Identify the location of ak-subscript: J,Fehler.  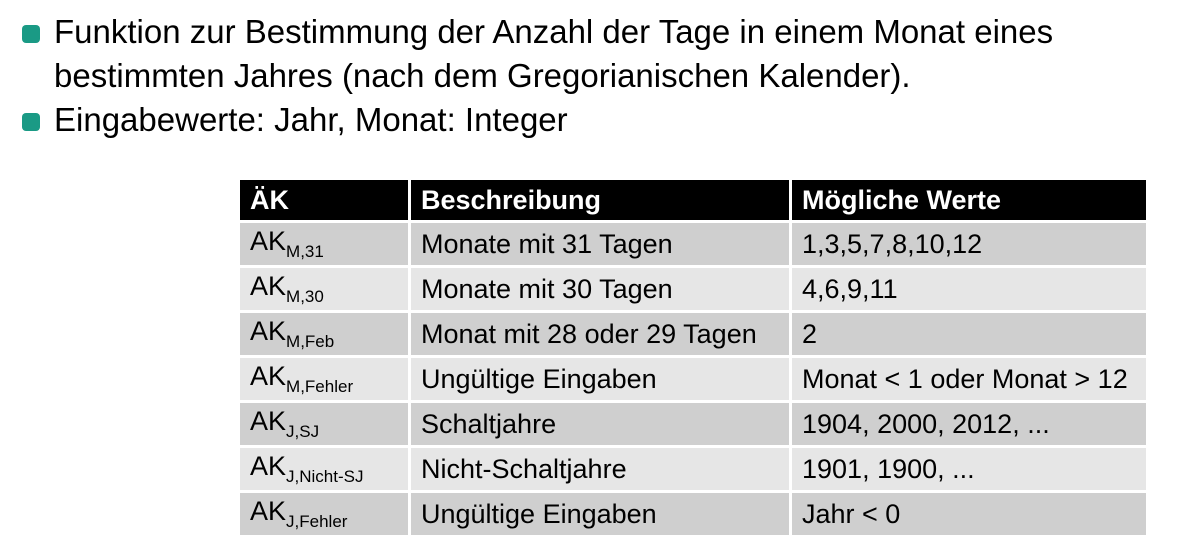
(317, 521).